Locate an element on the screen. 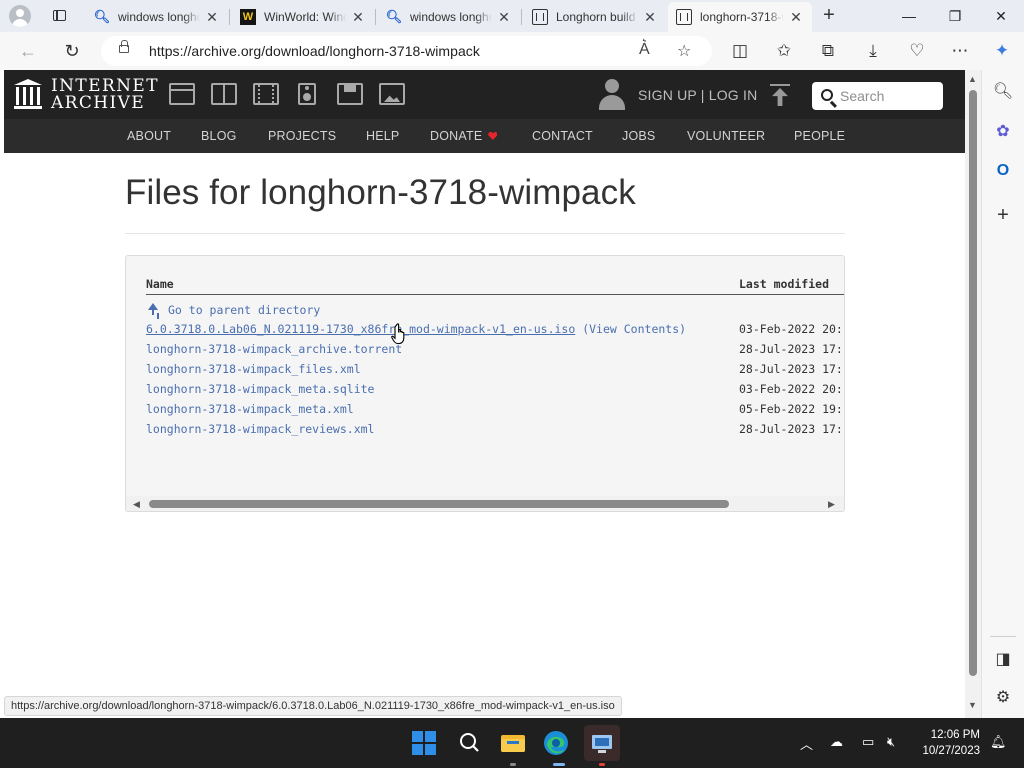  sidebar-add-icon: + is located at coordinates (1003, 215).